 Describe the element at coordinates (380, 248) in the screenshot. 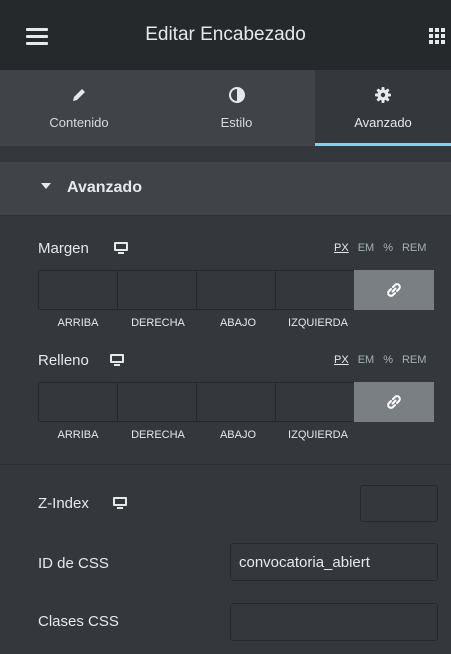

I see `margin-units: PX EM % REM` at that location.